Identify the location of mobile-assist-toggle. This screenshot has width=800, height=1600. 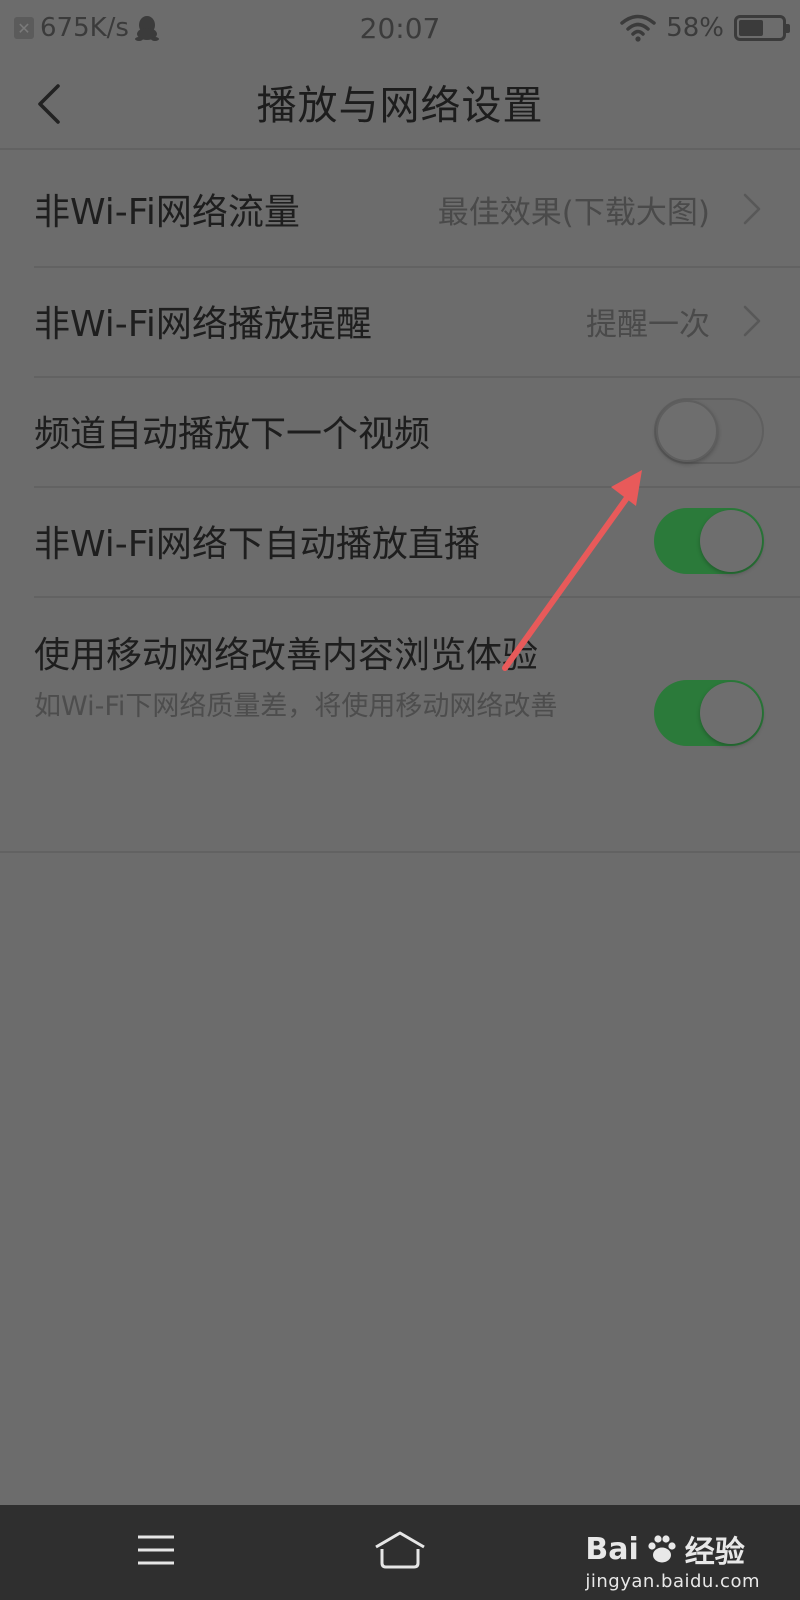
(709, 713).